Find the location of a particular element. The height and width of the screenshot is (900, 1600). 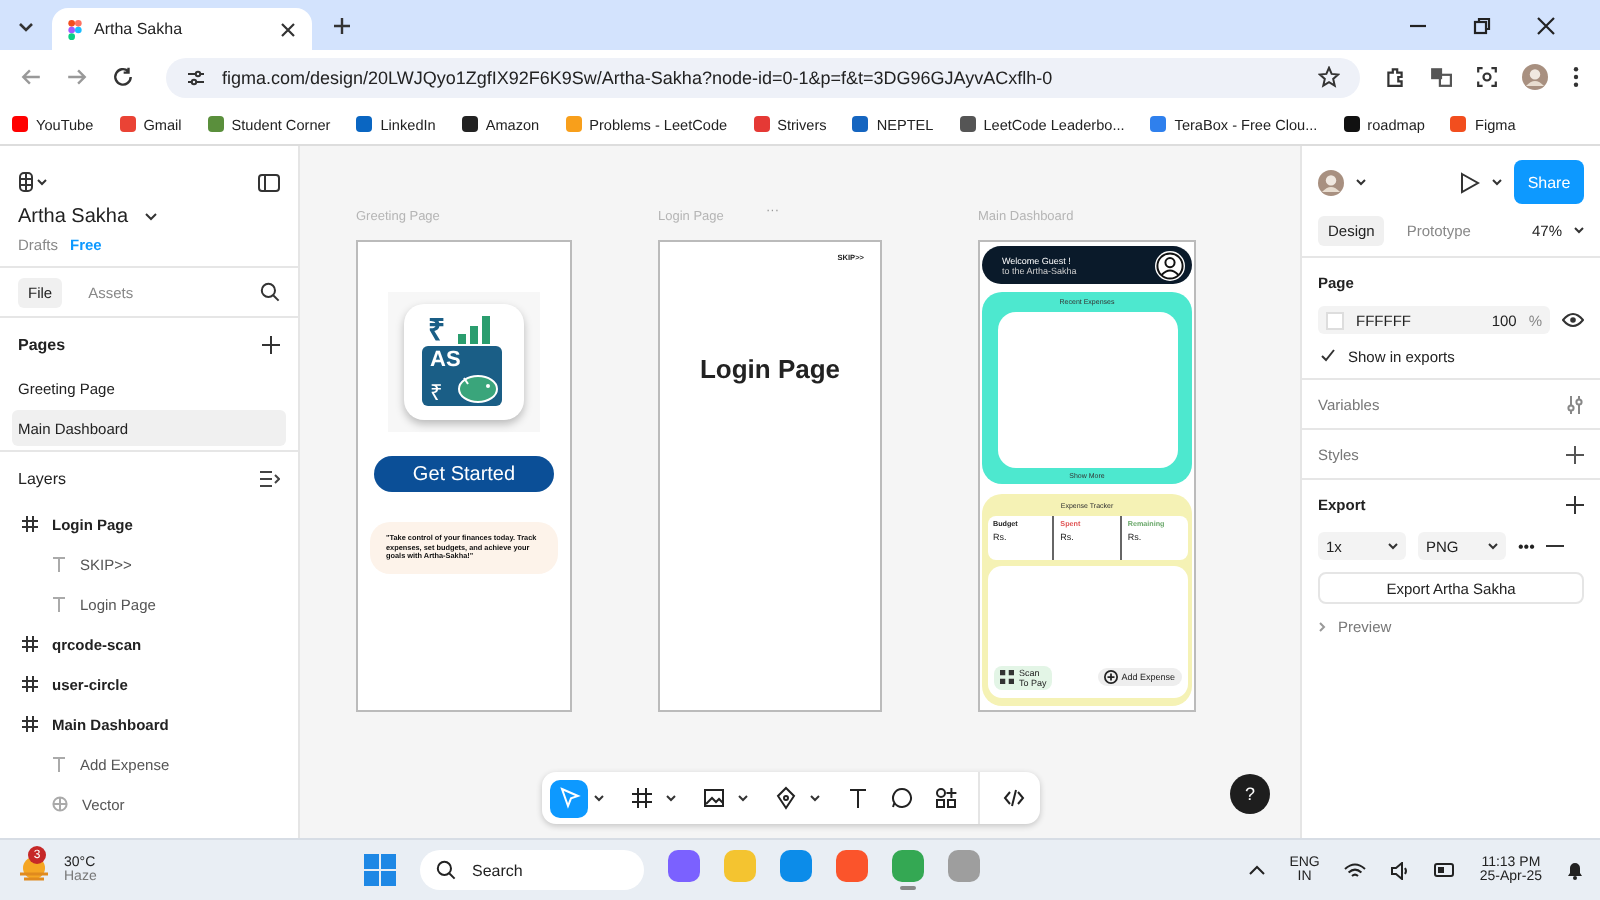

get-started-button: Get Started is located at coordinates (464, 474).